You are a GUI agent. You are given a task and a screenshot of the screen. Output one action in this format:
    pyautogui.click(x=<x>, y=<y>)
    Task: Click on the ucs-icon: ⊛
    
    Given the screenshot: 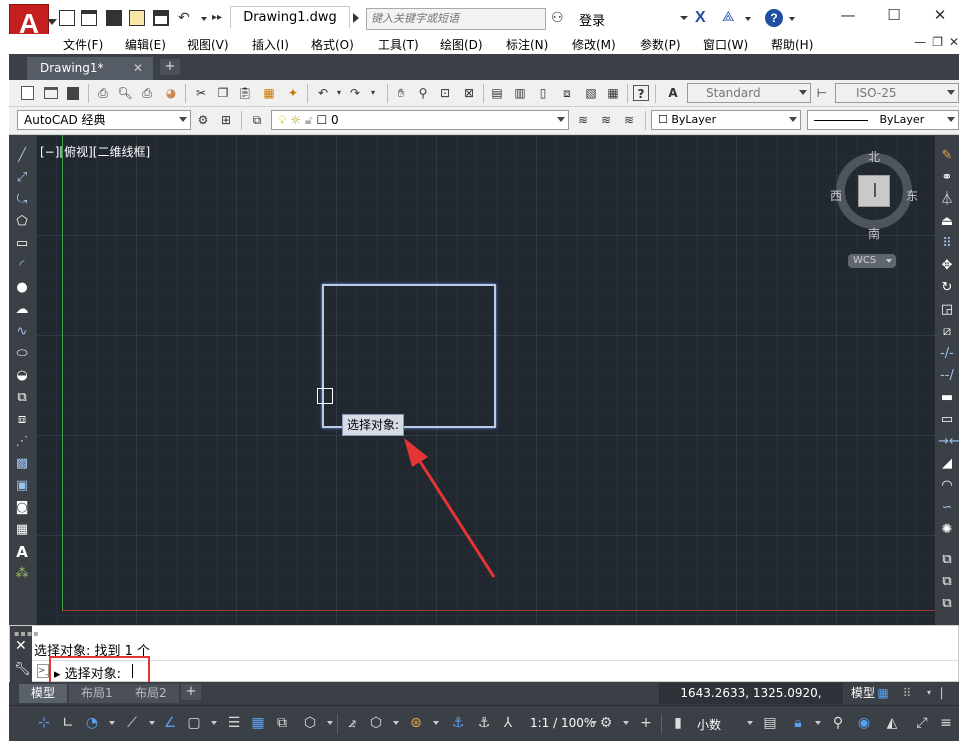 What is the action you would take?
    pyautogui.click(x=416, y=723)
    